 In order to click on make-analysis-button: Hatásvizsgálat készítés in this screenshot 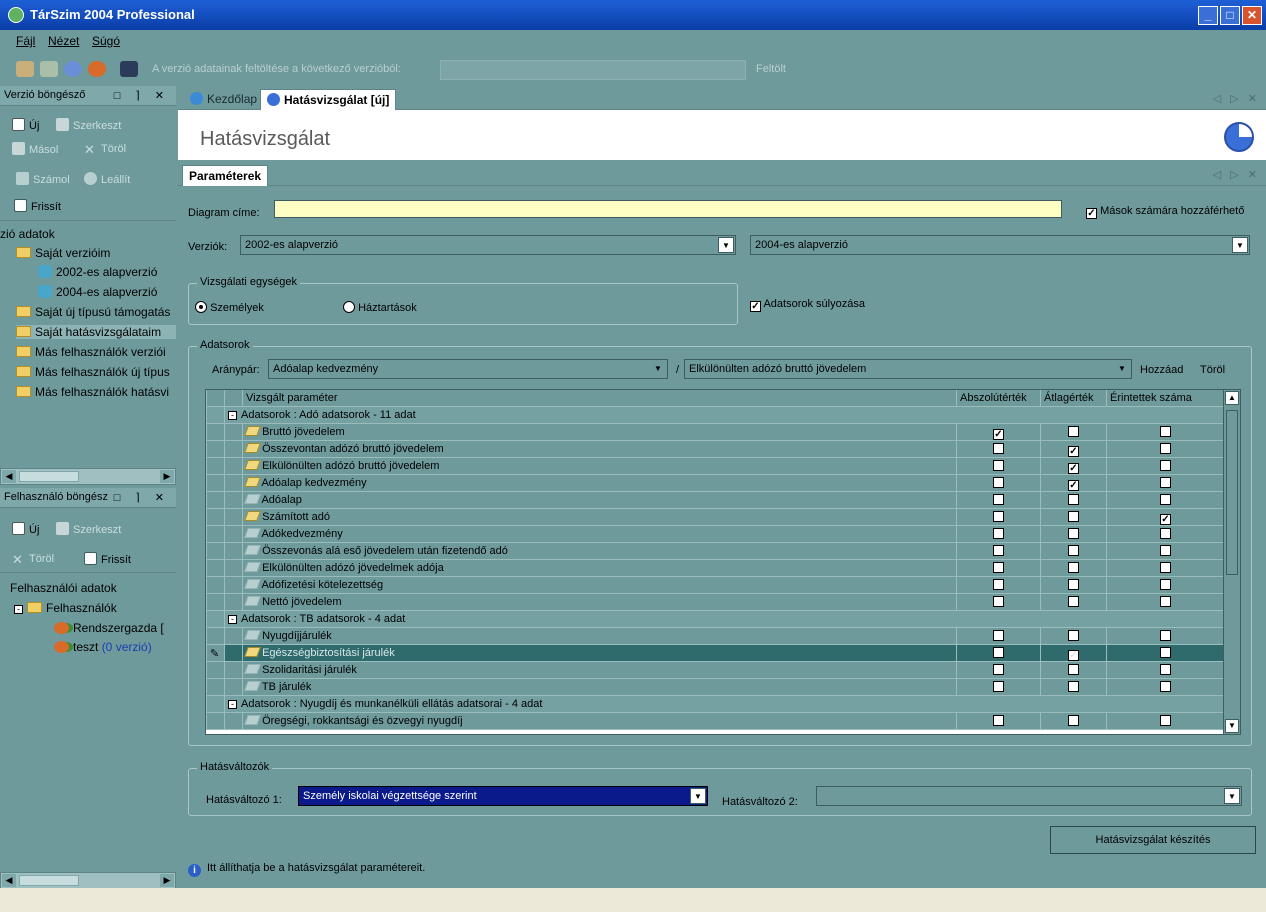, I will do `click(1153, 840)`.